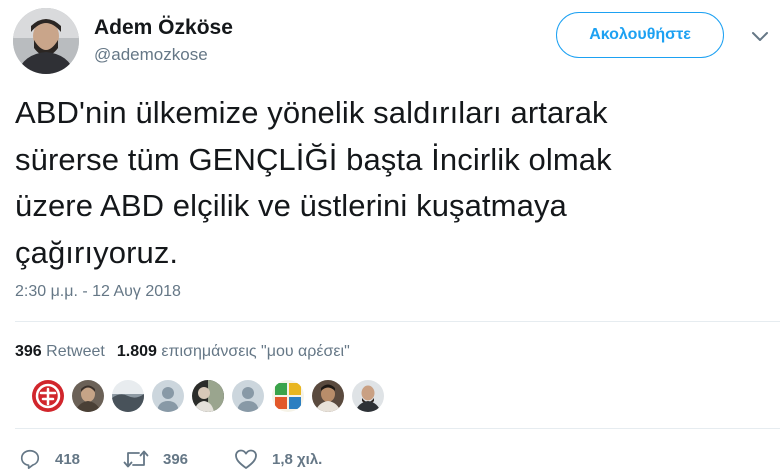 The width and height of the screenshot is (780, 474). What do you see at coordinates (49, 459) in the screenshot?
I see `reply-button: 418` at bounding box center [49, 459].